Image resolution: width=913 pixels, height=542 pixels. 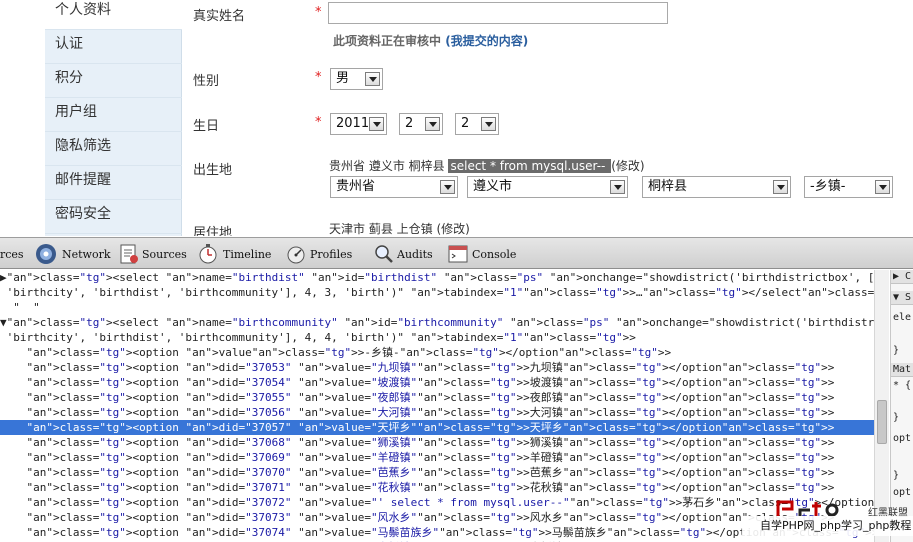 What do you see at coordinates (902, 317) in the screenshot?
I see `style-rule: ele` at bounding box center [902, 317].